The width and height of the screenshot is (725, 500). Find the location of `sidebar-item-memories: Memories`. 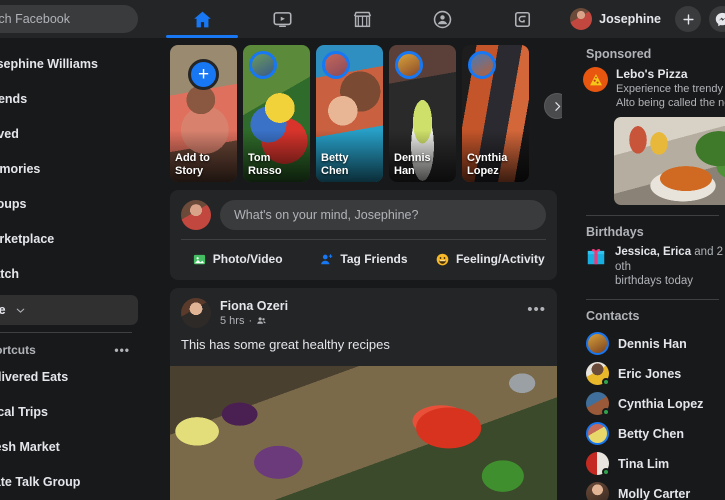

sidebar-item-memories: Memories is located at coordinates (69, 169).